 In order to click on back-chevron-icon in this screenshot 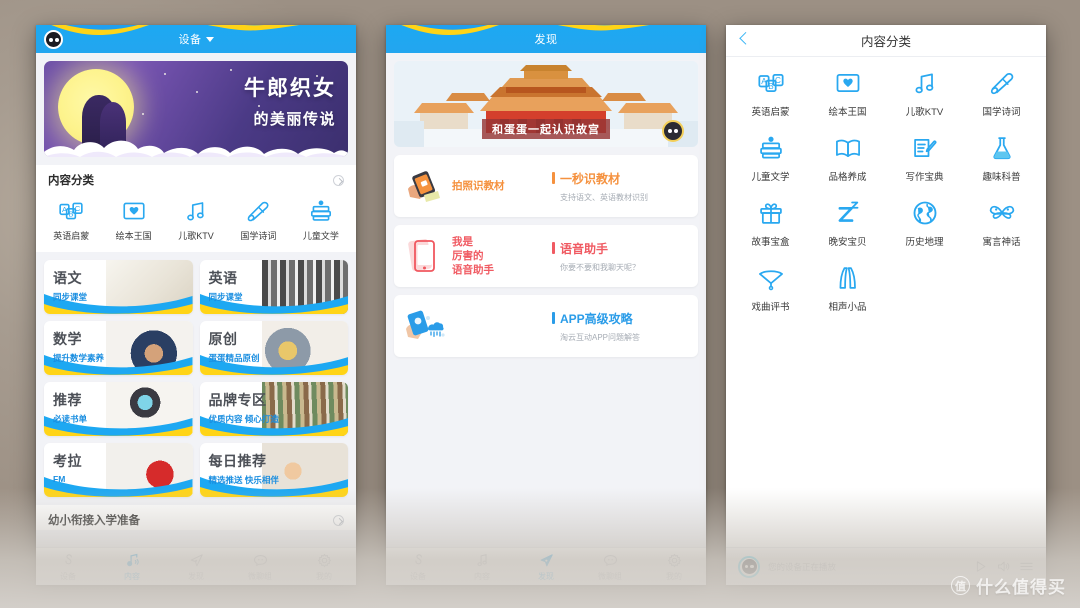, I will do `click(746, 38)`.